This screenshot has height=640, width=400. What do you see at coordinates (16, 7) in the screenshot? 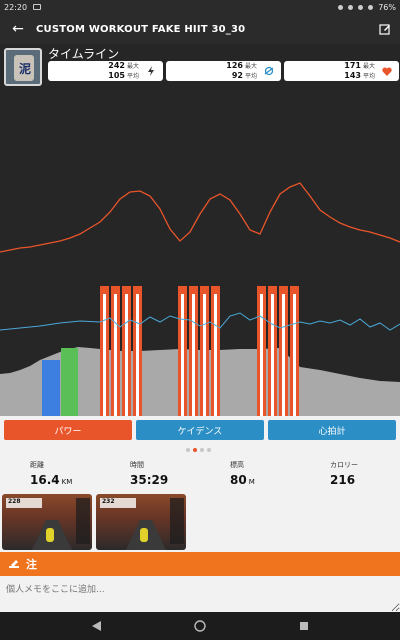
I see `status-time: 22:20` at bounding box center [16, 7].